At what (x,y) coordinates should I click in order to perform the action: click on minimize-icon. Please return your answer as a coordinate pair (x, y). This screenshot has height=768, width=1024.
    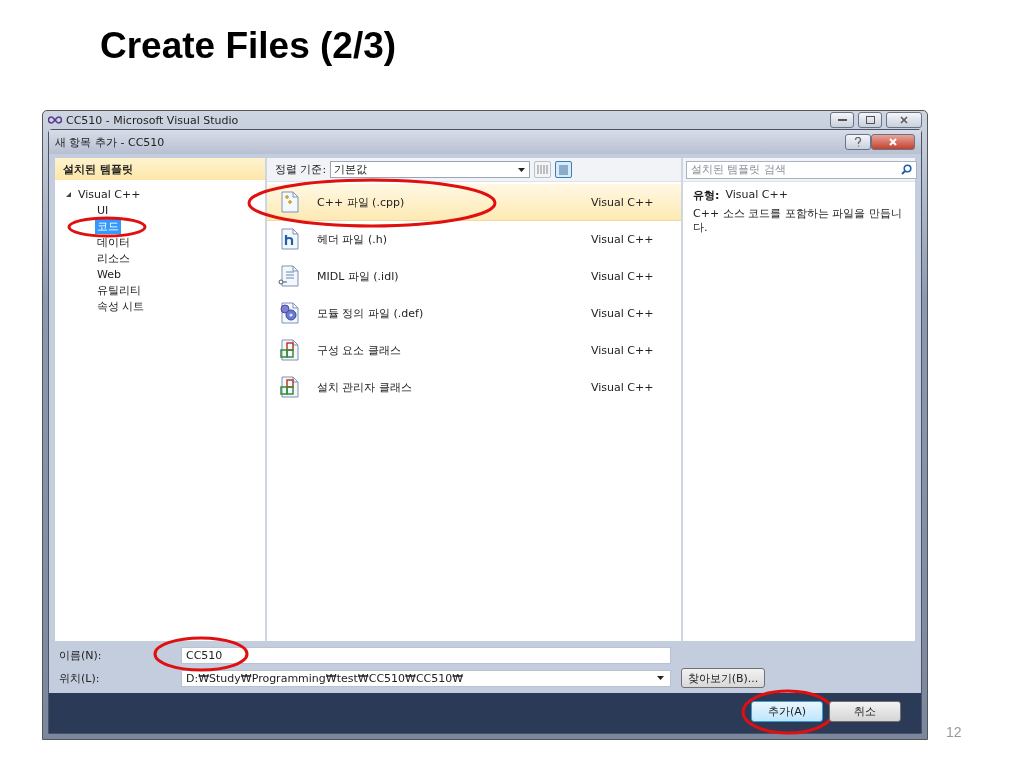
    Looking at the image, I should click on (842, 120).